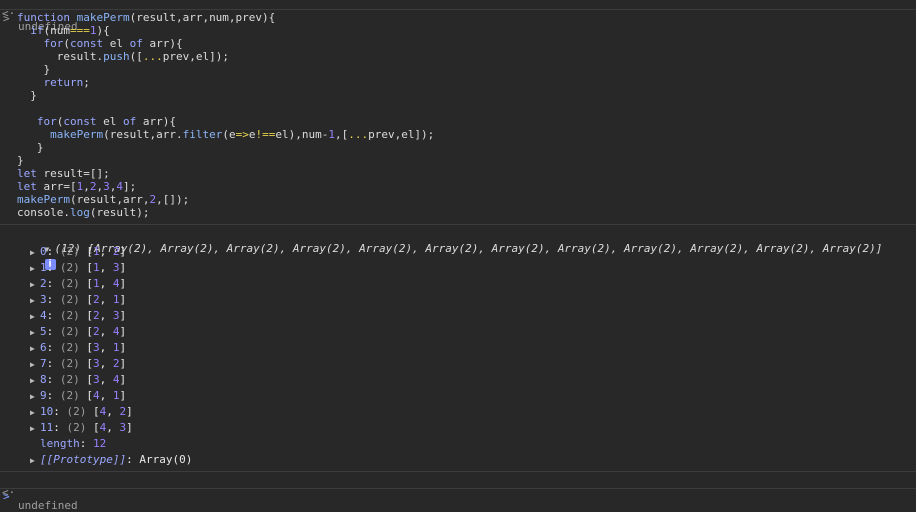 This screenshot has height=512, width=916. Describe the element at coordinates (106, 331) in the screenshot. I see `entry-value: [2, 4]` at that location.